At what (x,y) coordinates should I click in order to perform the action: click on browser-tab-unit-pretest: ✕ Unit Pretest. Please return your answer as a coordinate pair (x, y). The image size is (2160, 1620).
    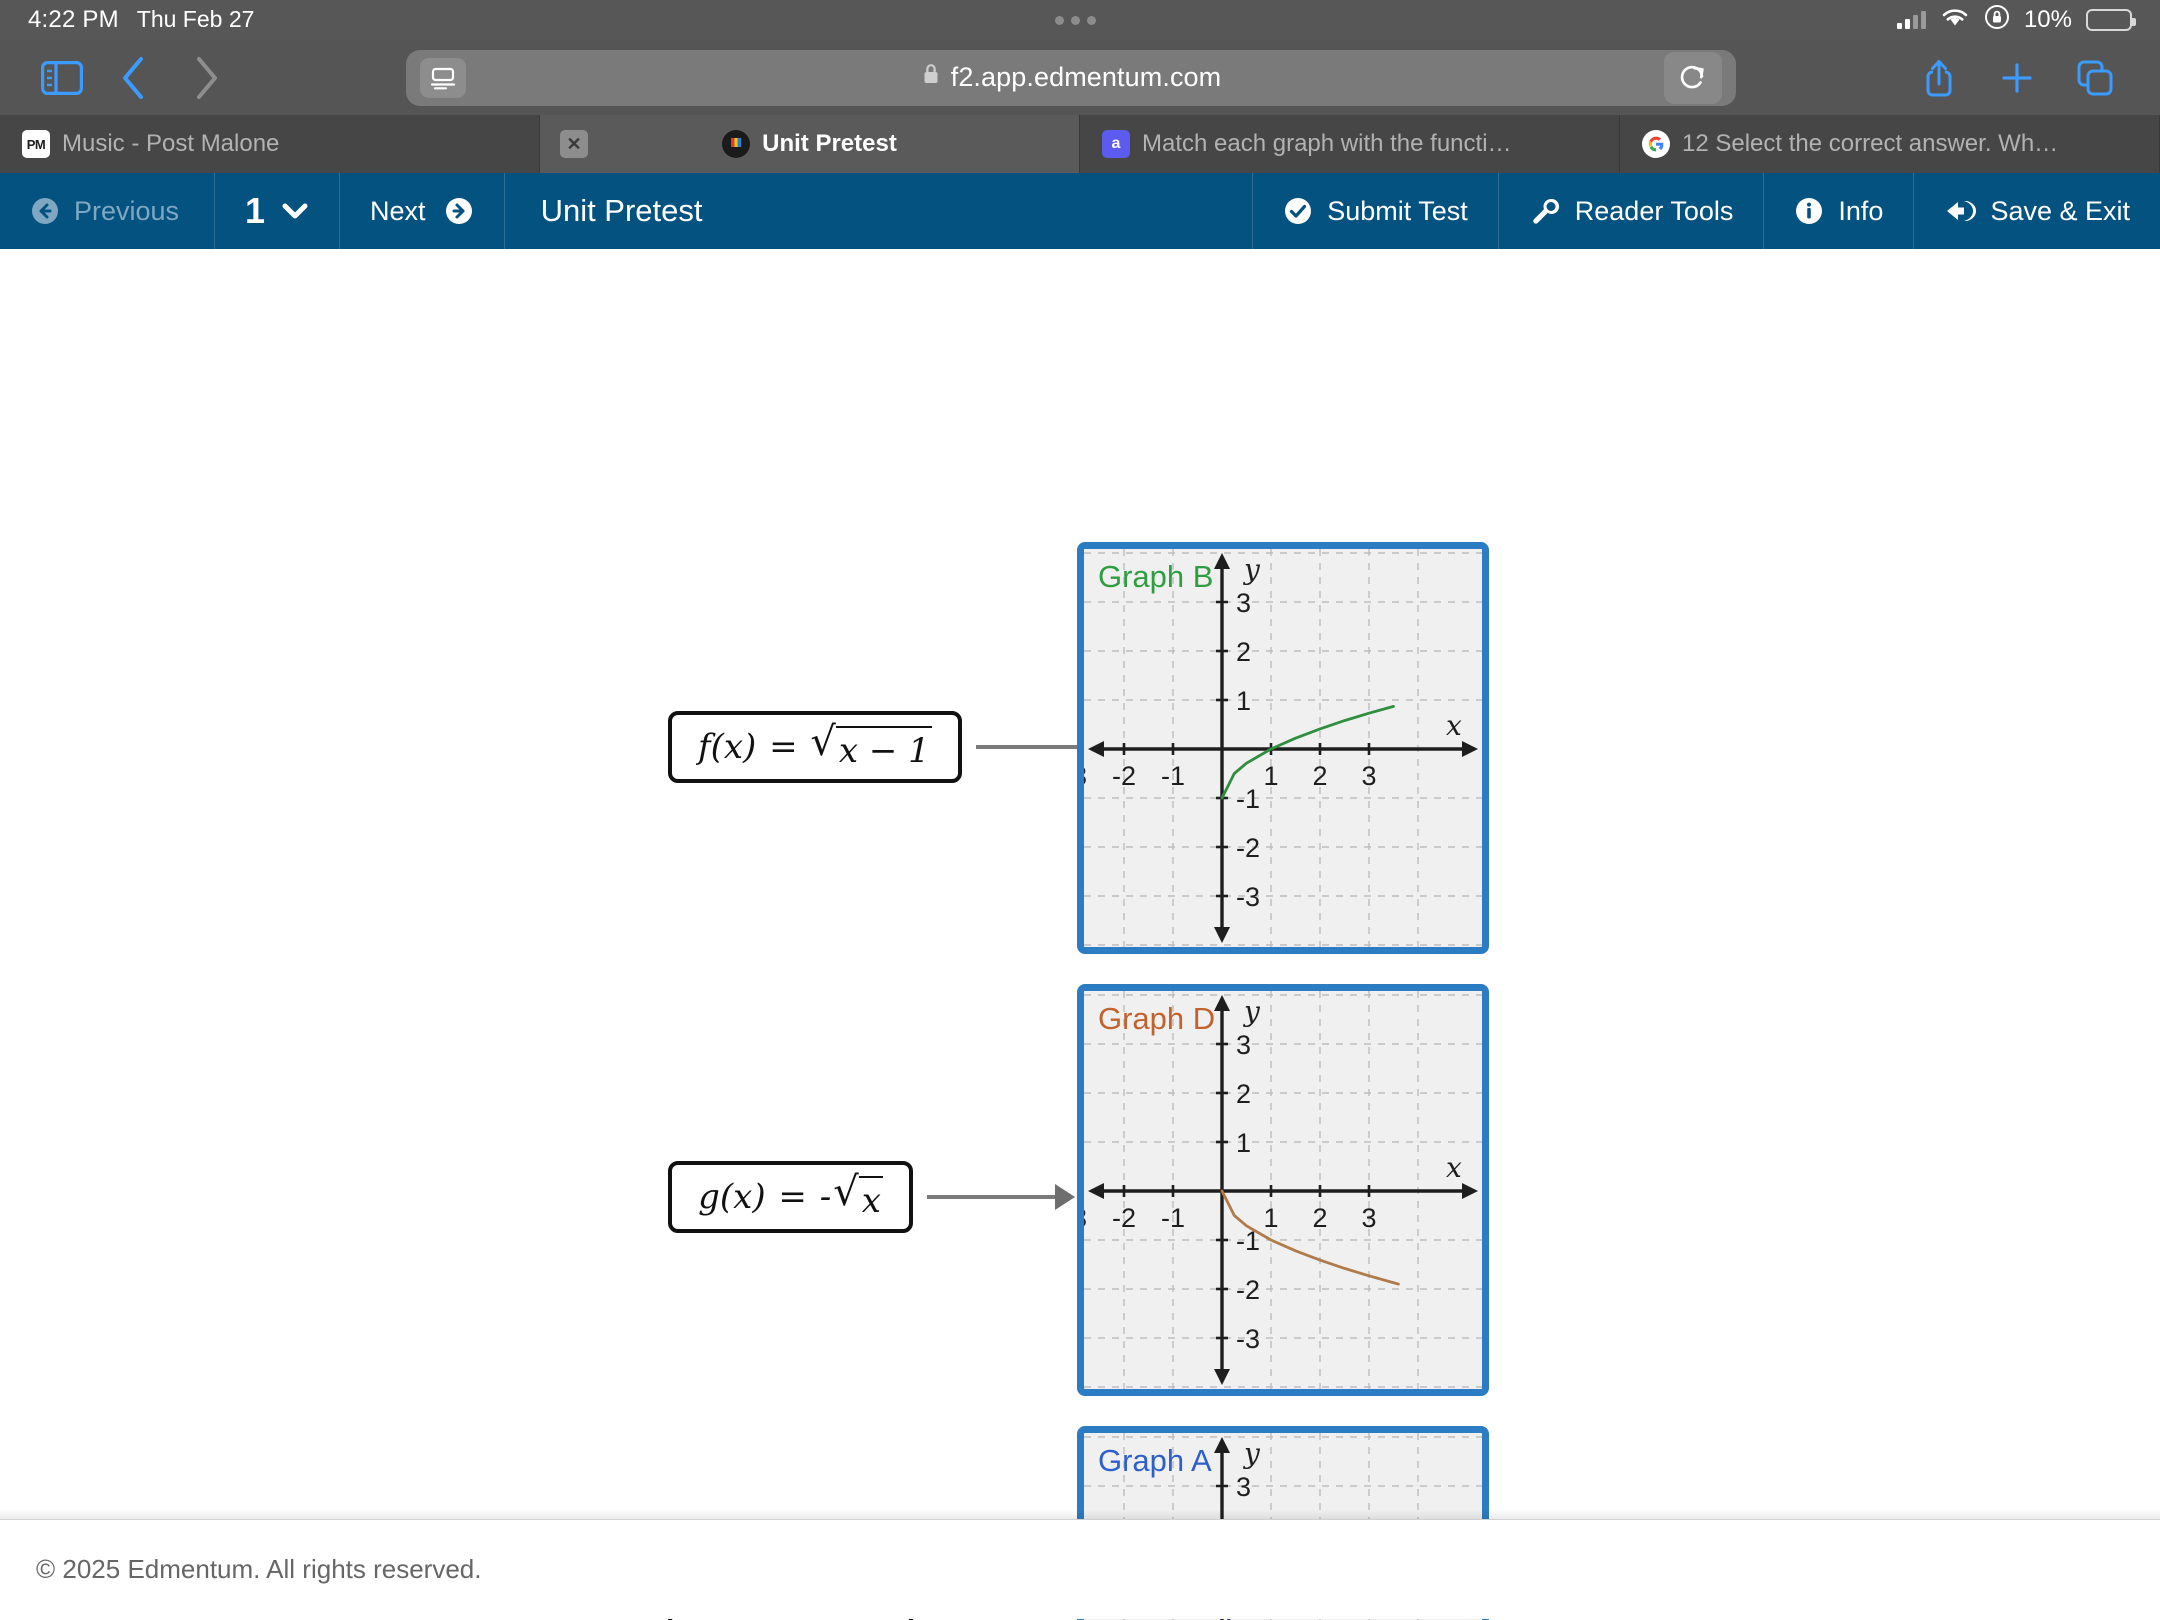
    Looking at the image, I should click on (810, 144).